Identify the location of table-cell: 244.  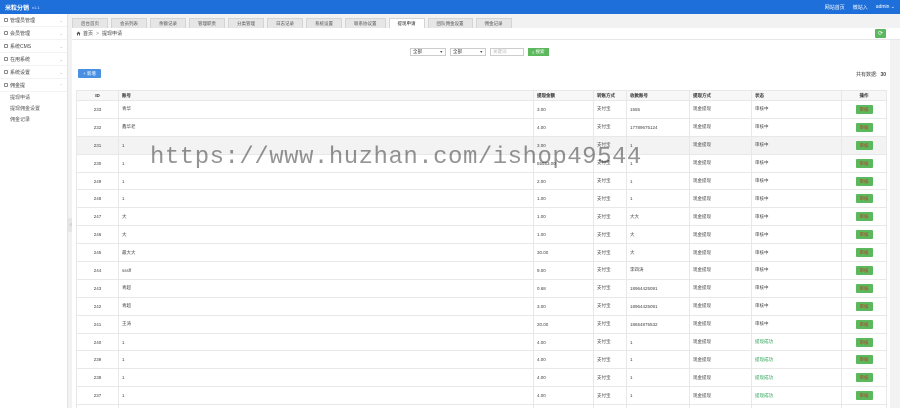
(97, 270).